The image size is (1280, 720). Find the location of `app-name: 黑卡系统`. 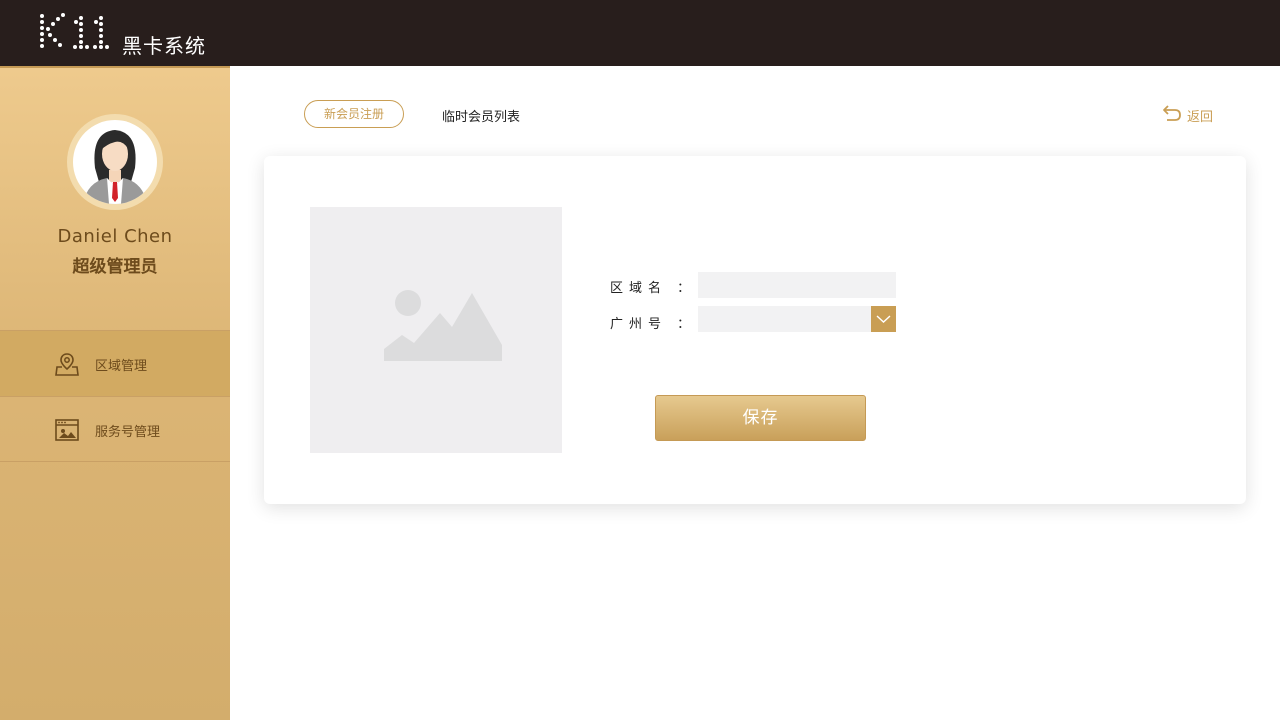

app-name: 黑卡系统 is located at coordinates (164, 46).